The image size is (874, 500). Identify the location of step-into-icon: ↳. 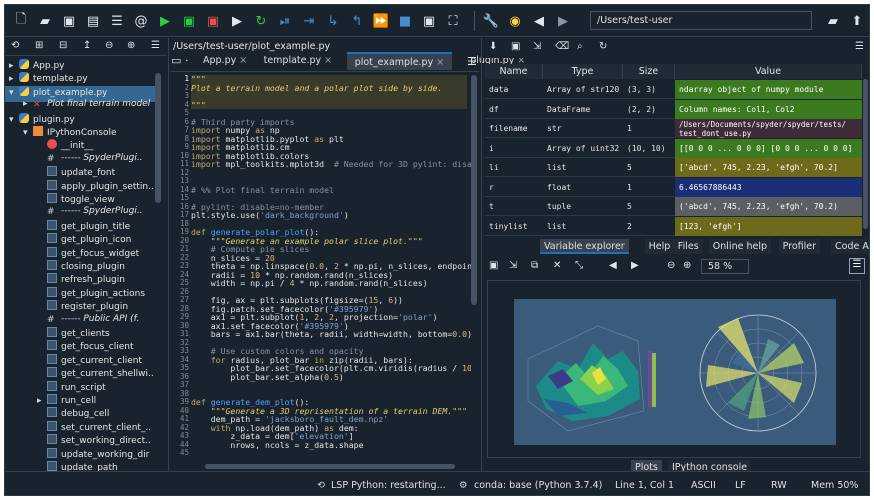
(333, 21).